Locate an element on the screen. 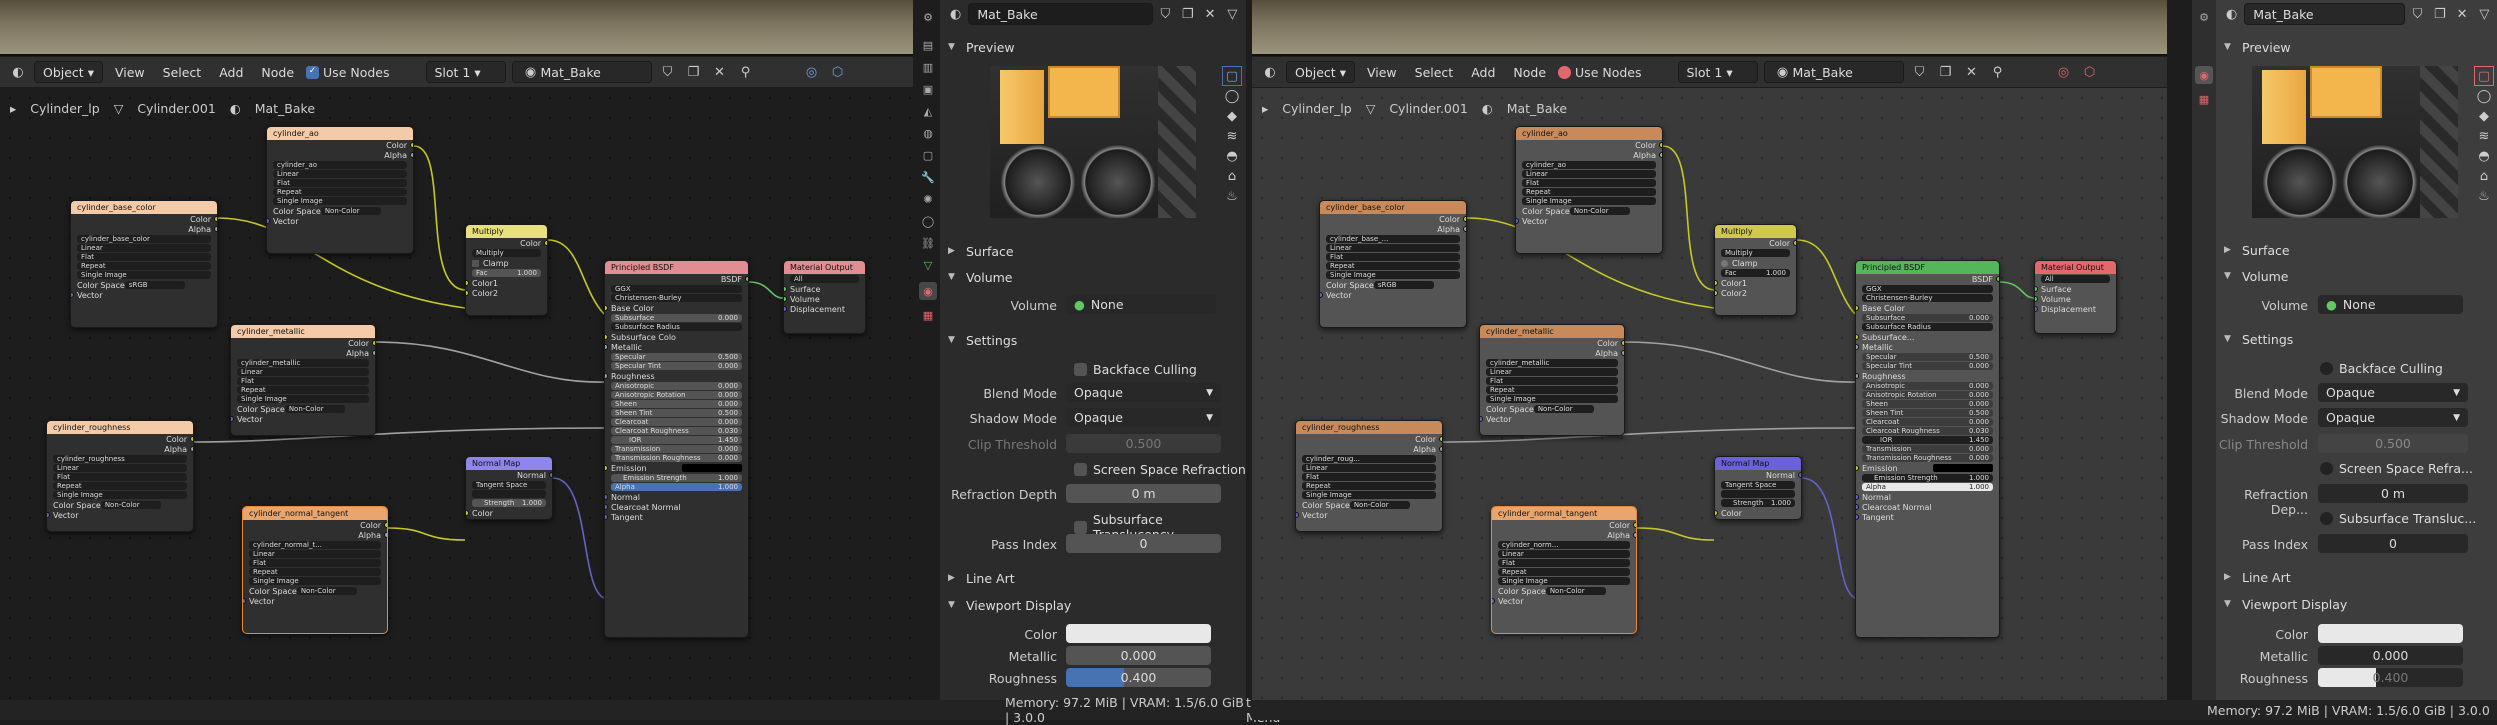  mode-dropdown: Object ▾ is located at coordinates (1320, 72).